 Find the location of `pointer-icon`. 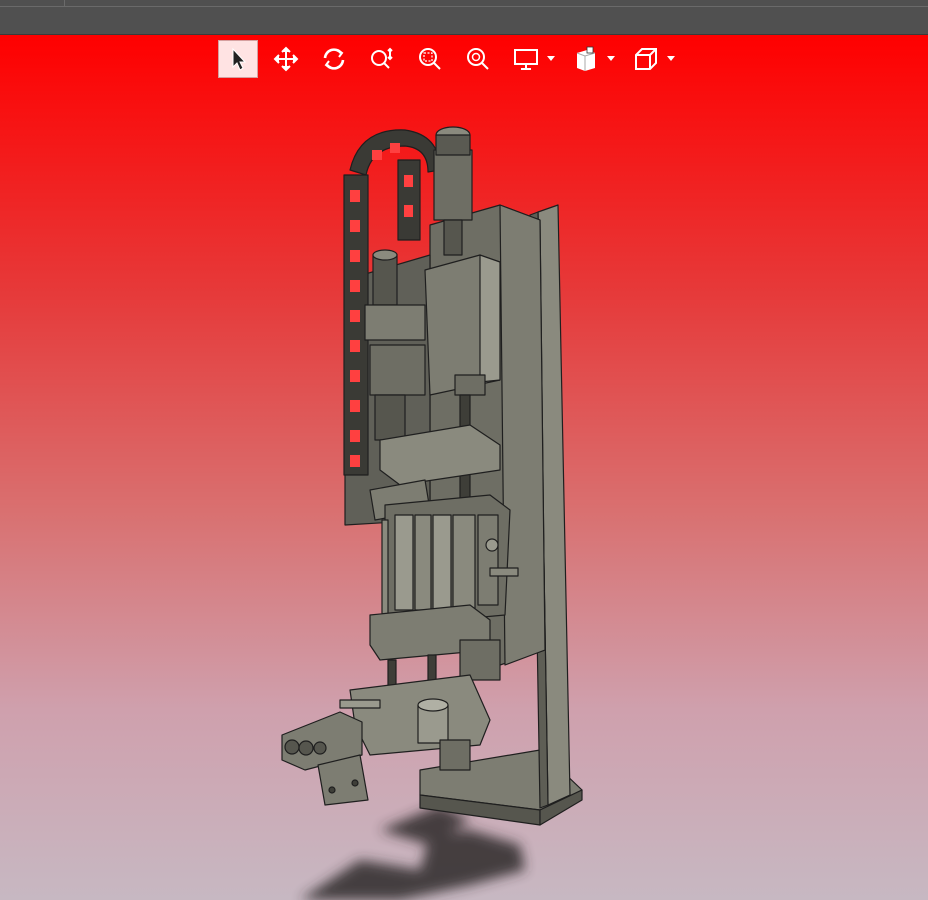

pointer-icon is located at coordinates (239, 59).